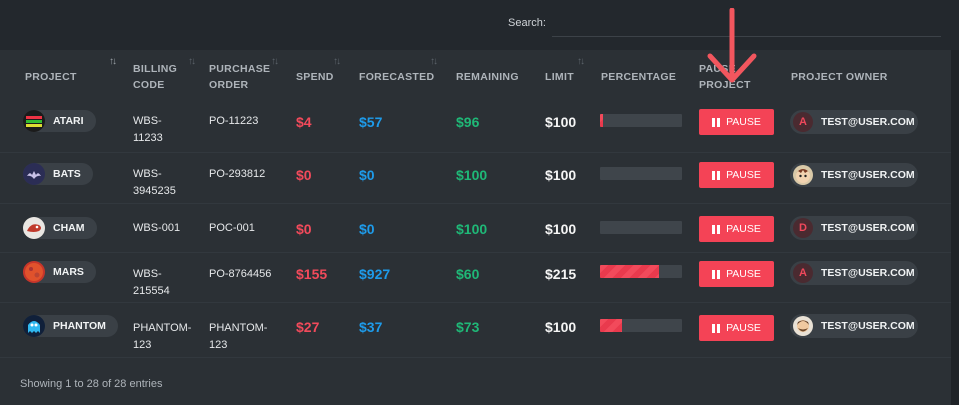 The width and height of the screenshot is (959, 405). I want to click on cartoon-face-avatar, so click(803, 175).